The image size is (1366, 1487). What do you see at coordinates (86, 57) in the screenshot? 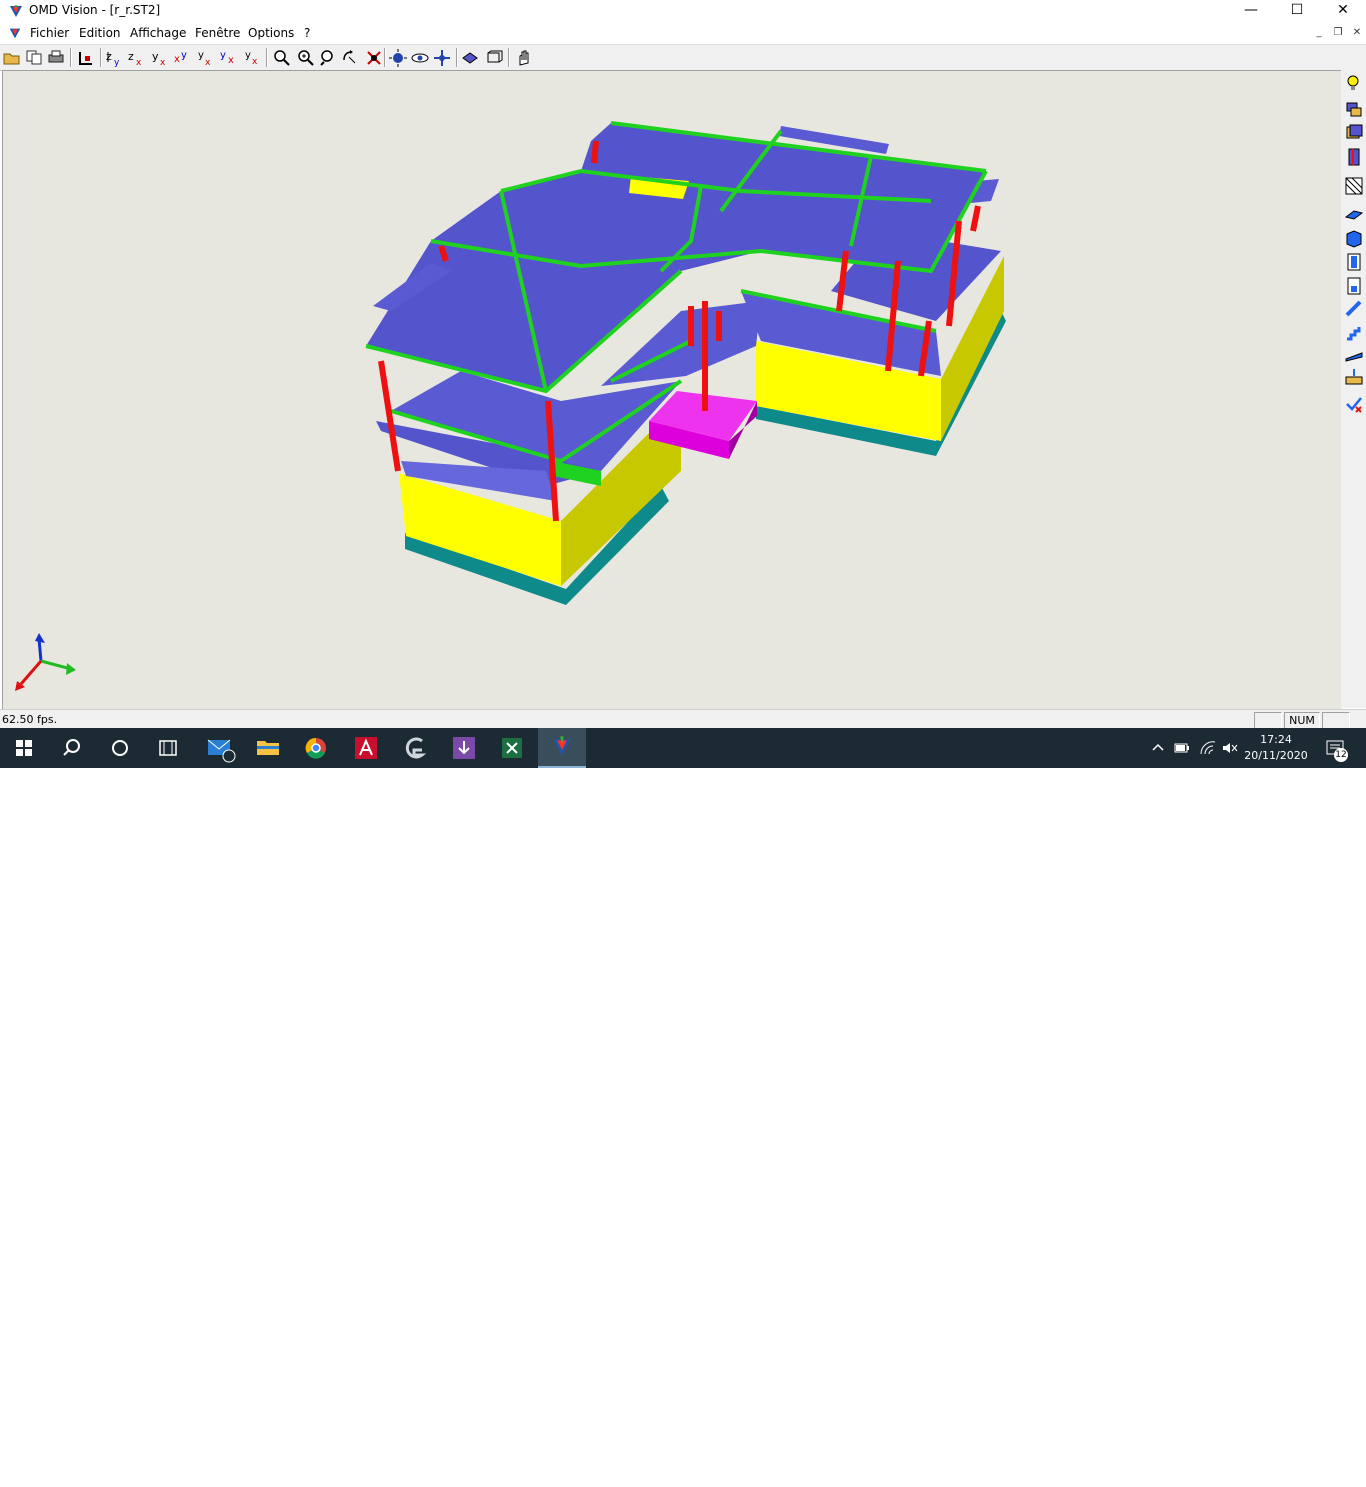
I see `export-icon` at bounding box center [86, 57].